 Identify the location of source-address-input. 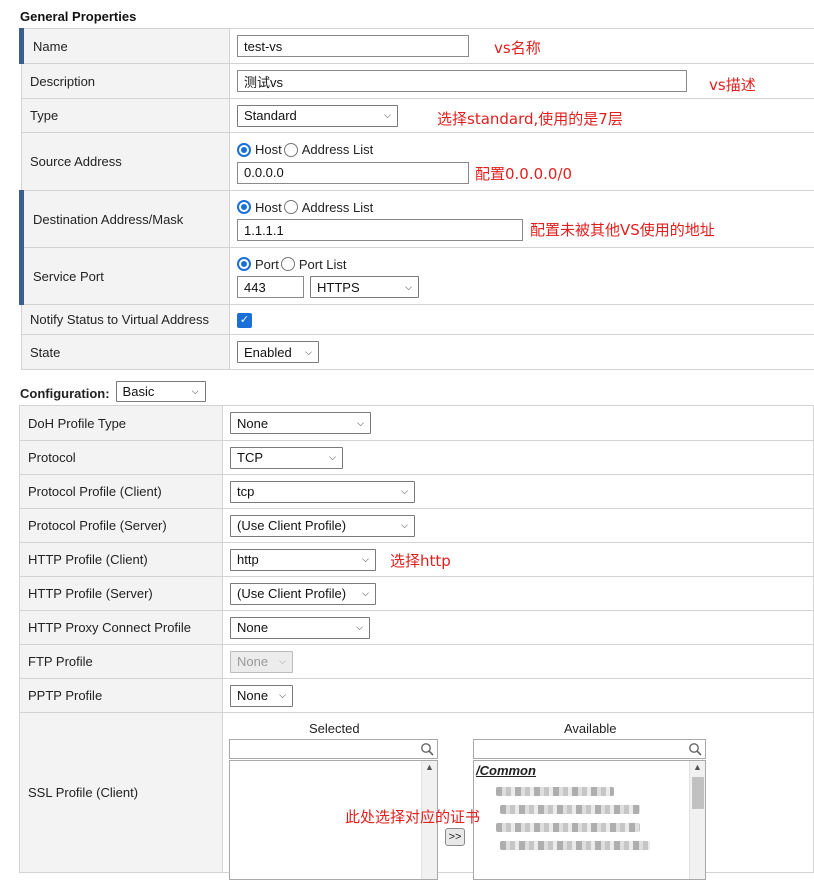
(353, 173).